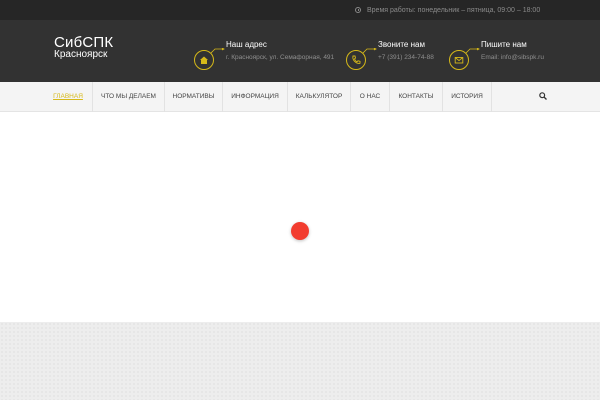 The height and width of the screenshot is (400, 600). I want to click on nav-item-history: ИСТОРИЯ, so click(467, 97).